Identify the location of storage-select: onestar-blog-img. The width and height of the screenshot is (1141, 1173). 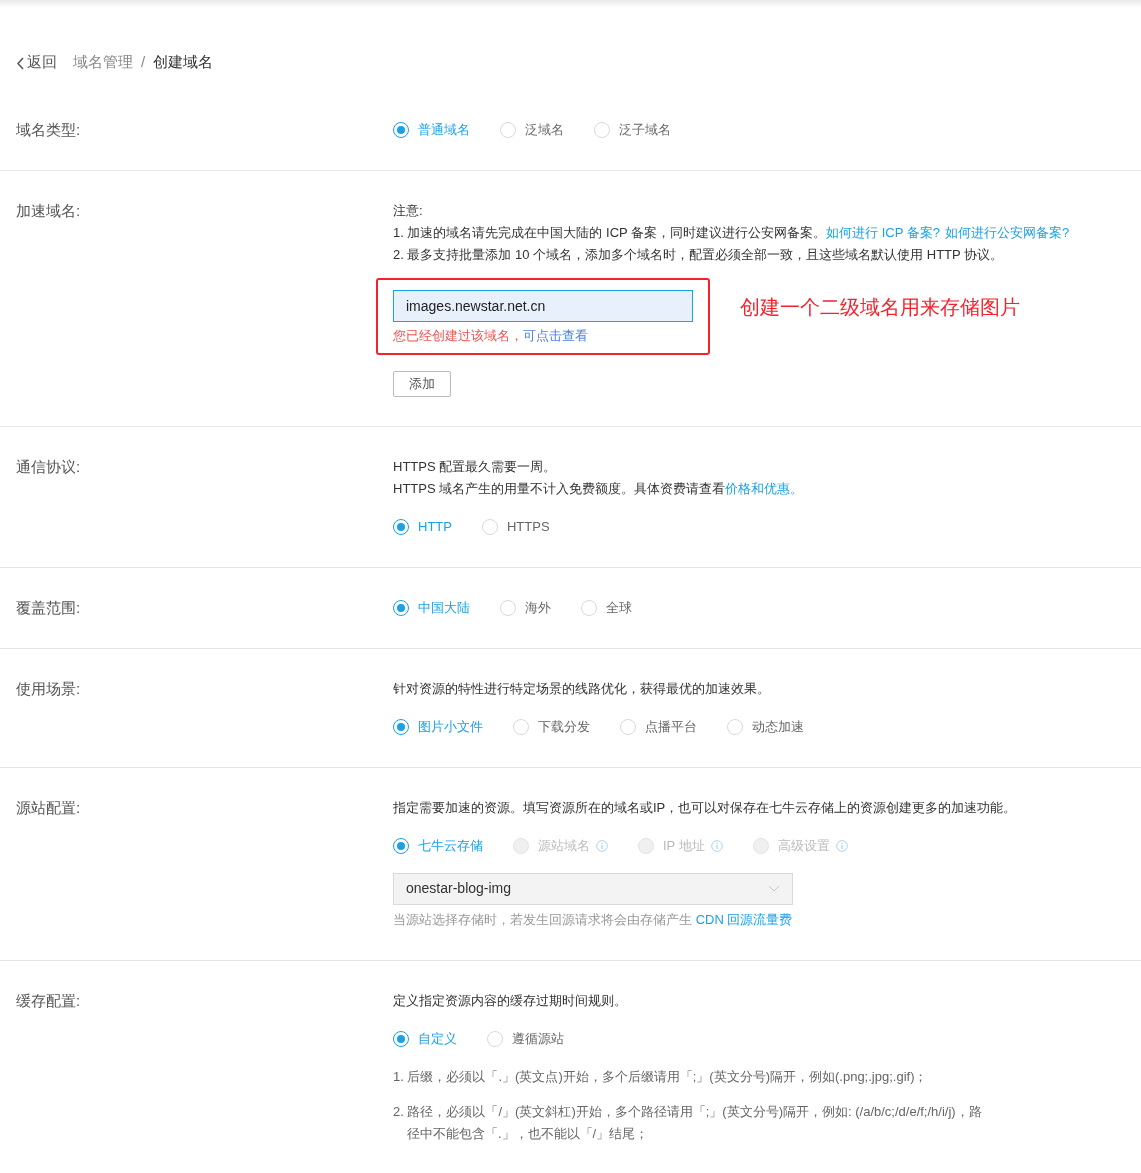
(593, 888).